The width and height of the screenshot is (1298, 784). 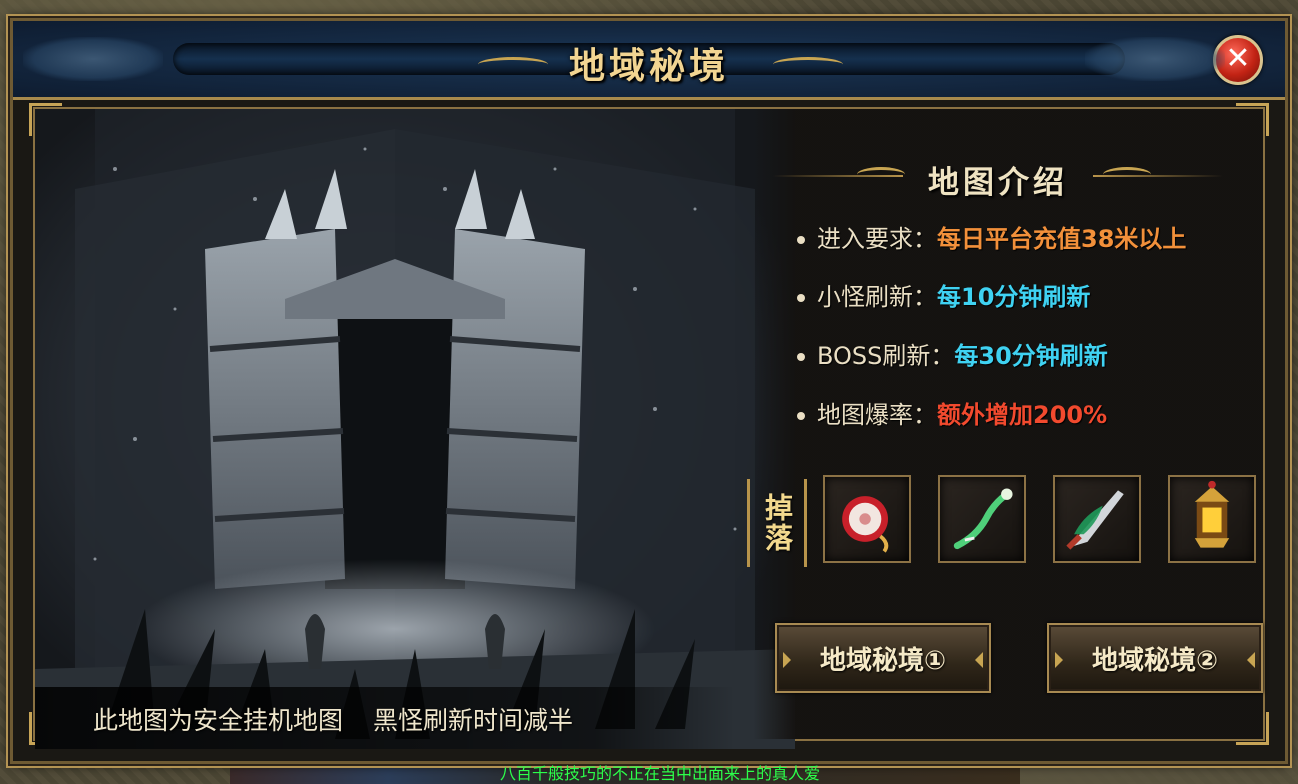 I want to click on close-x-icon: ✕, so click(x=1238, y=58).